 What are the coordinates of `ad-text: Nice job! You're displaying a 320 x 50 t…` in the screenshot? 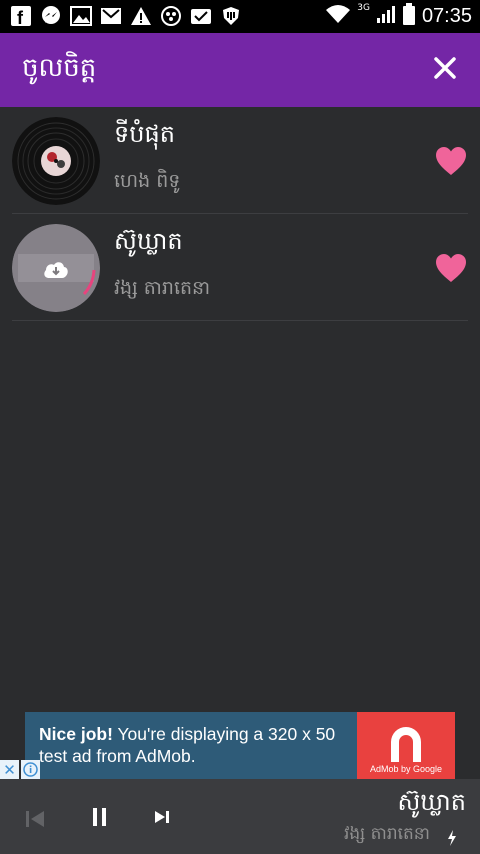 It's located at (199, 745).